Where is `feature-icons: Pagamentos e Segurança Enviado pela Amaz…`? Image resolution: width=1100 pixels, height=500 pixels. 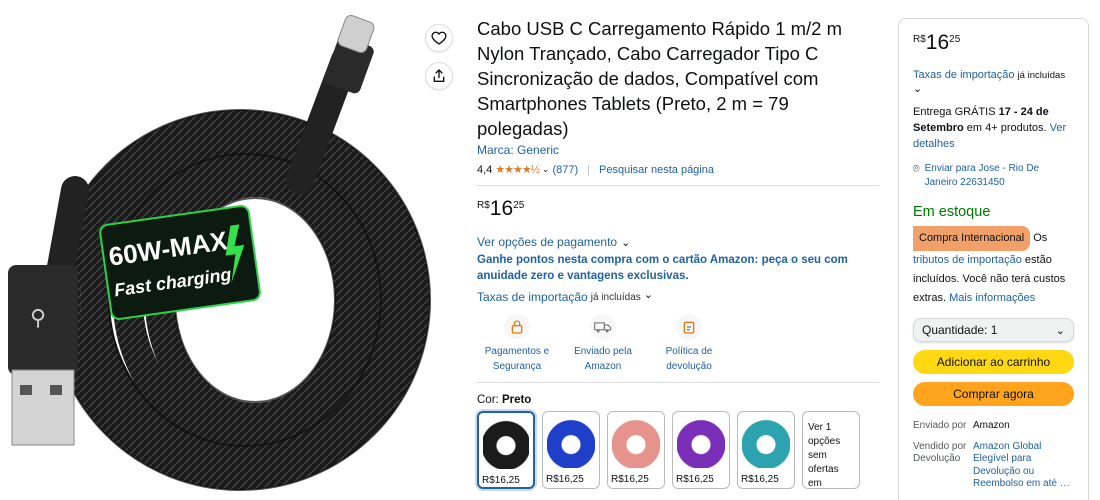 feature-icons: Pagamentos e Segurança Enviado pela Amaz… is located at coordinates (678, 344).